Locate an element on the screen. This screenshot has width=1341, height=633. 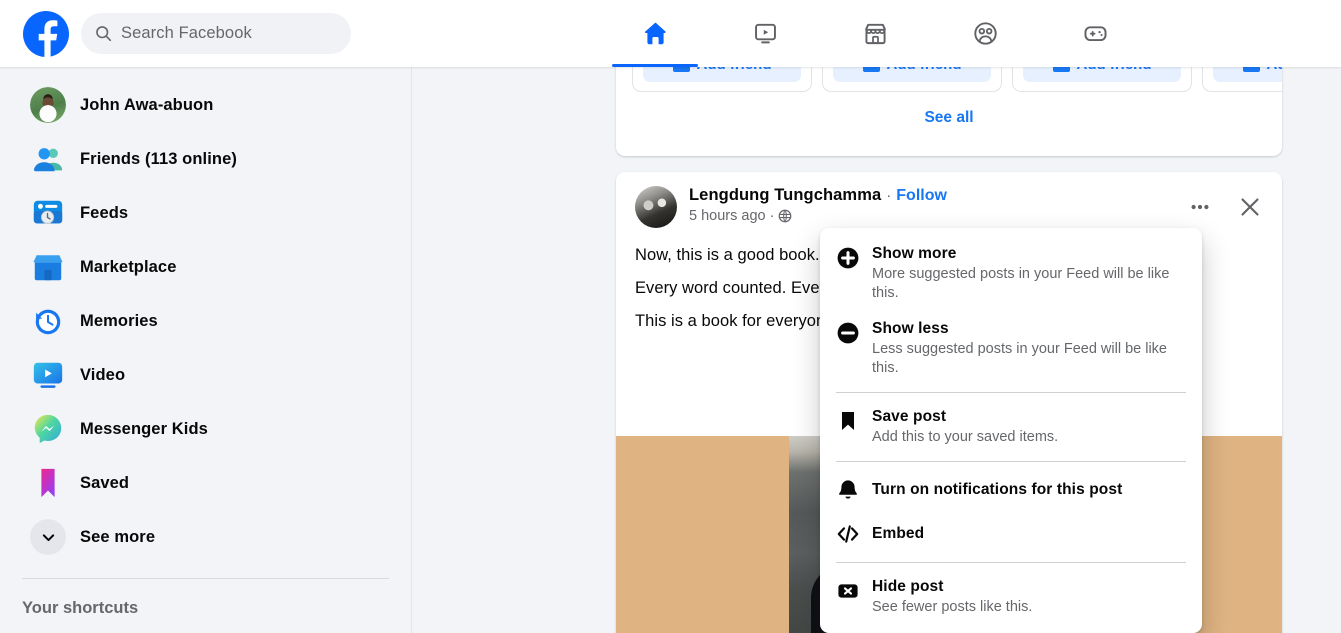
post-author-avatar is located at coordinates (656, 207).